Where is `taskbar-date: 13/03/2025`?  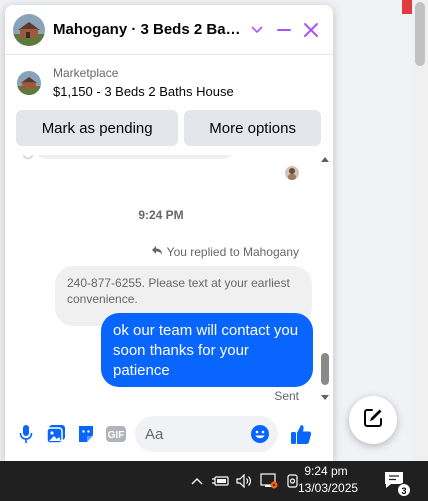
taskbar-date: 13/03/2025 is located at coordinates (328, 488).